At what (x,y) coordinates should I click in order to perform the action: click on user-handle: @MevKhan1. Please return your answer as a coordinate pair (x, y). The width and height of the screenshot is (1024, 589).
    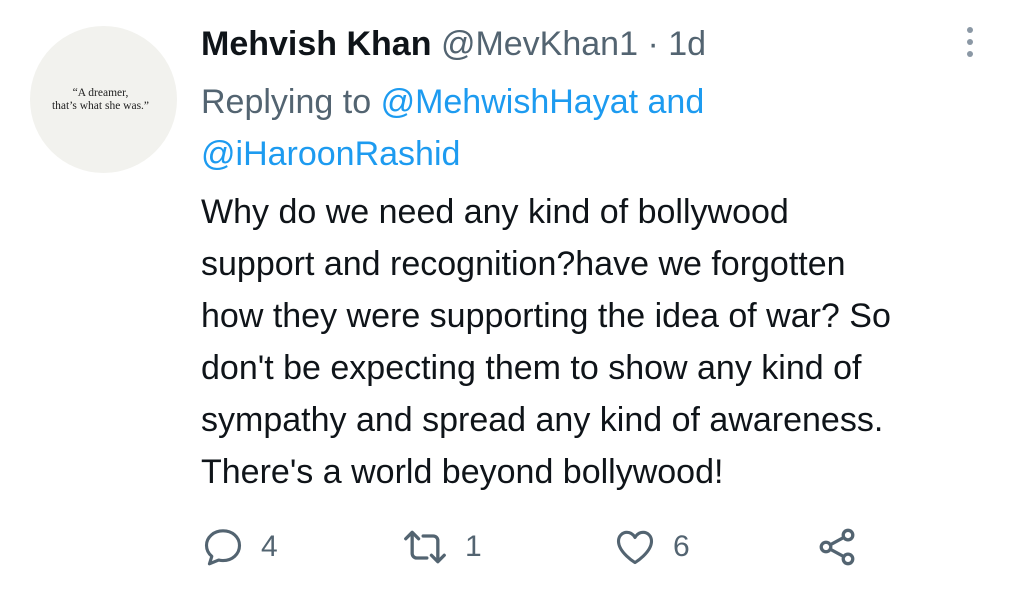
    Looking at the image, I should click on (539, 44).